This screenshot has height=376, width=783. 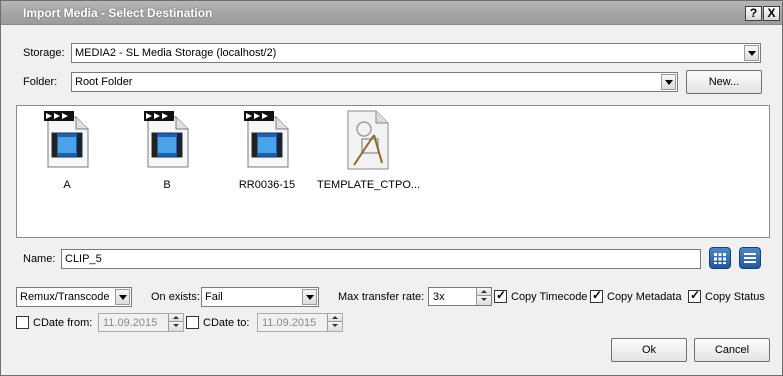 What do you see at coordinates (549, 297) in the screenshot?
I see `copy-timecode-label: Copy Timecode` at bounding box center [549, 297].